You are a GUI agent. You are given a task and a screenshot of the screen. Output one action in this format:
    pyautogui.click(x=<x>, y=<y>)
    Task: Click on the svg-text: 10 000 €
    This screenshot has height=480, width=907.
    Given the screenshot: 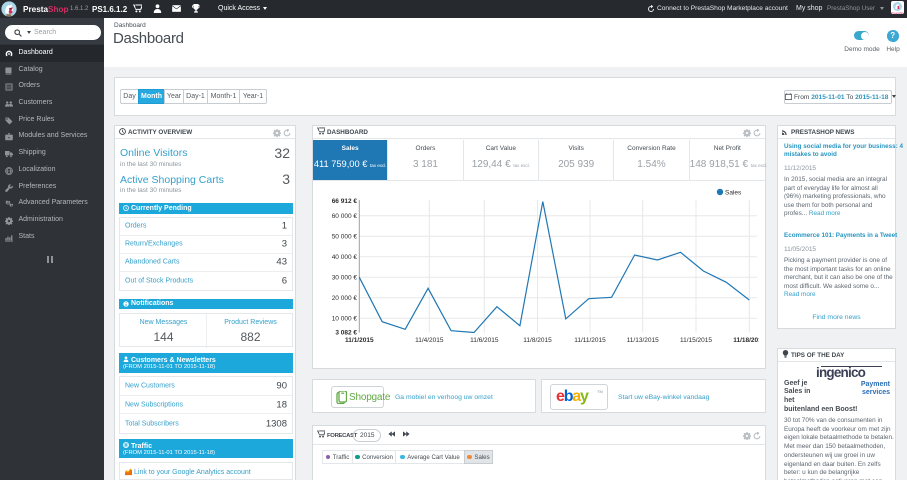 What is the action you would take?
    pyautogui.click(x=345, y=319)
    